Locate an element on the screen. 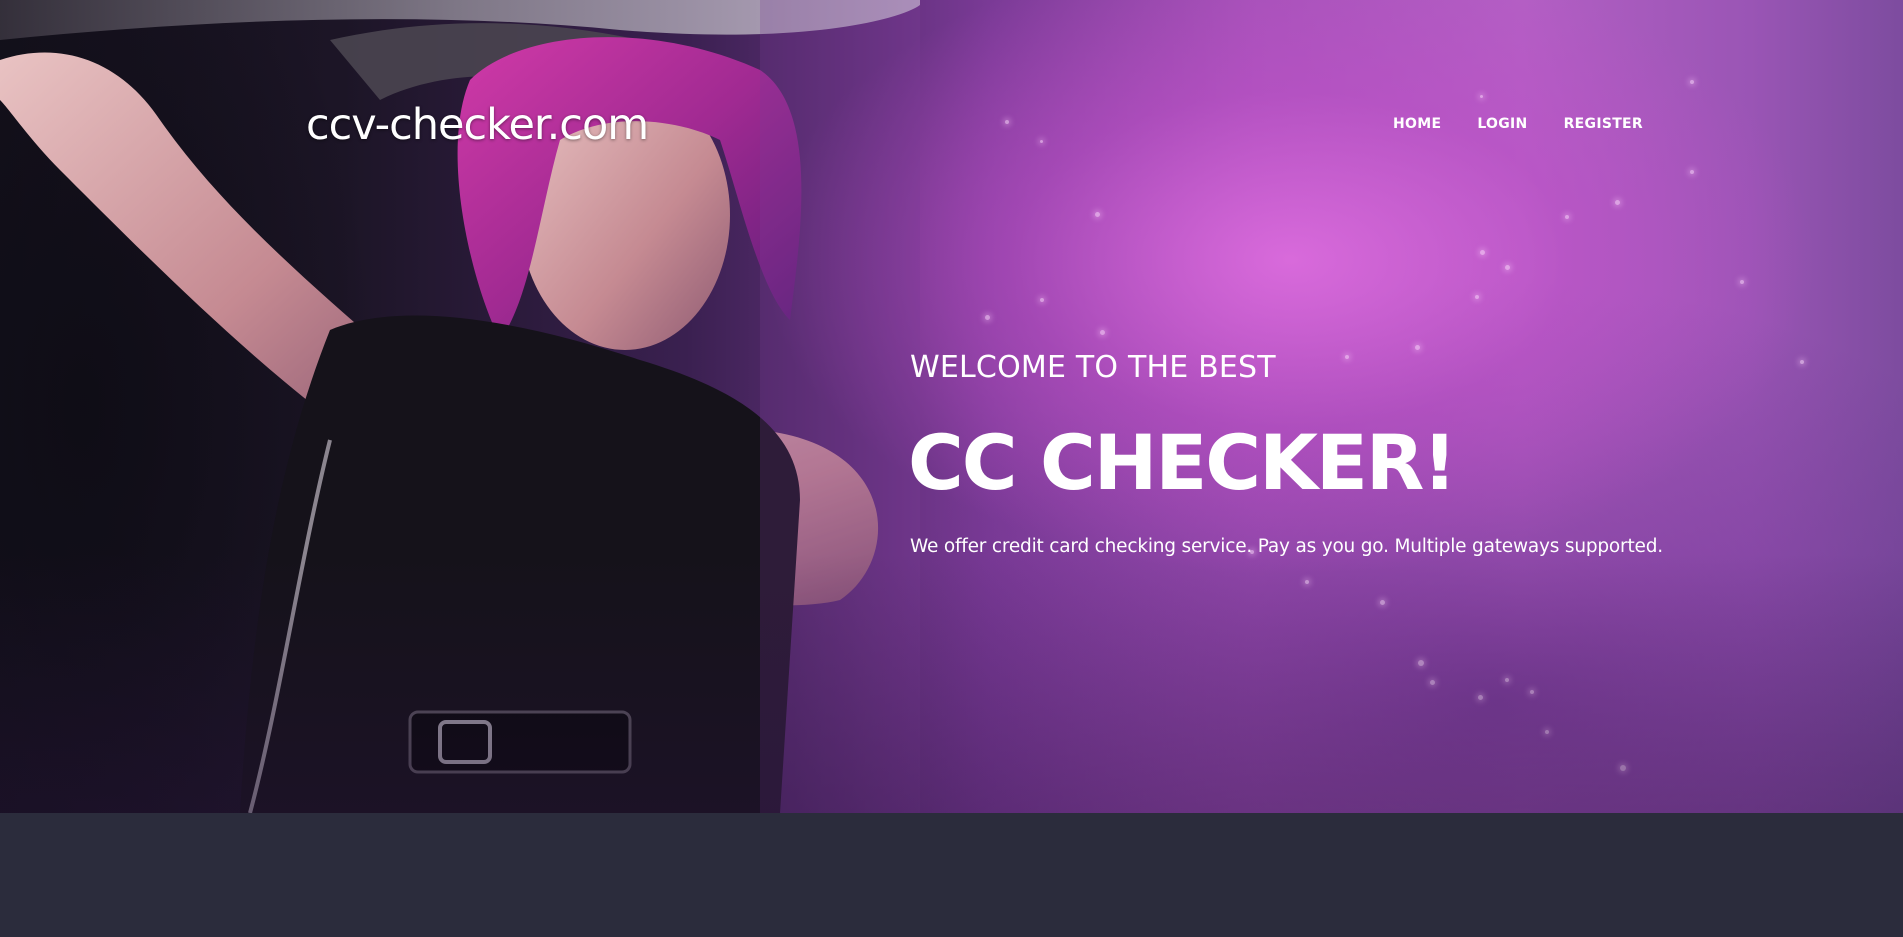 This screenshot has height=937, width=1903. nav-register-link: REGISTER is located at coordinates (1603, 124).